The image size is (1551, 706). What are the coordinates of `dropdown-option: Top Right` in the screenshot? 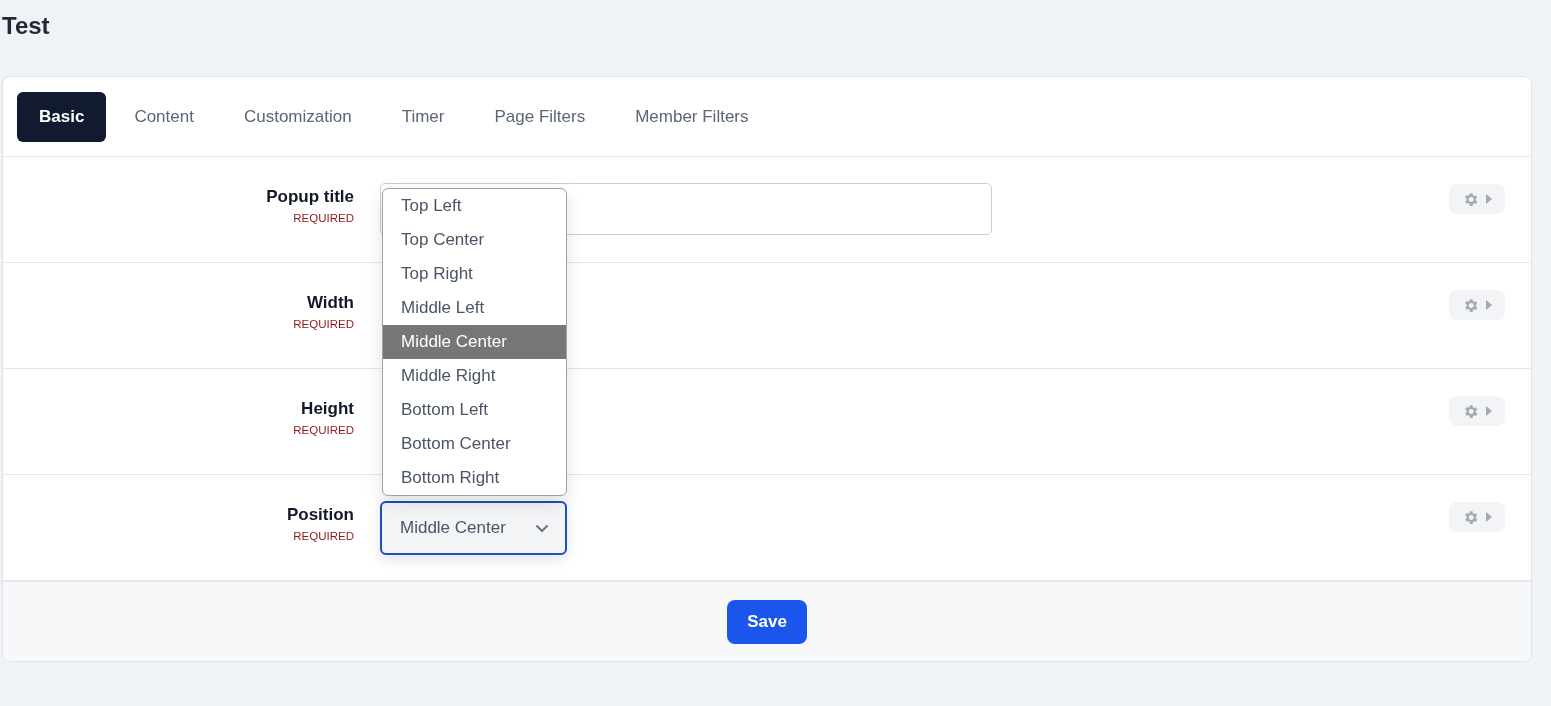 It's located at (474, 274).